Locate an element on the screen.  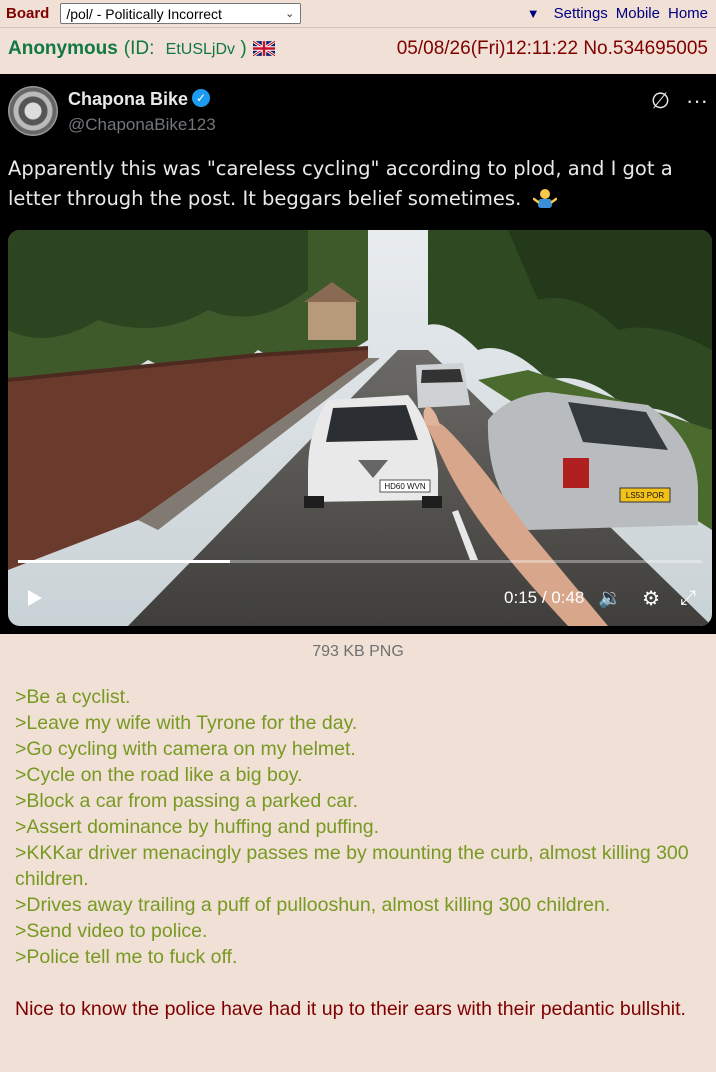
play-icon is located at coordinates (35, 598).